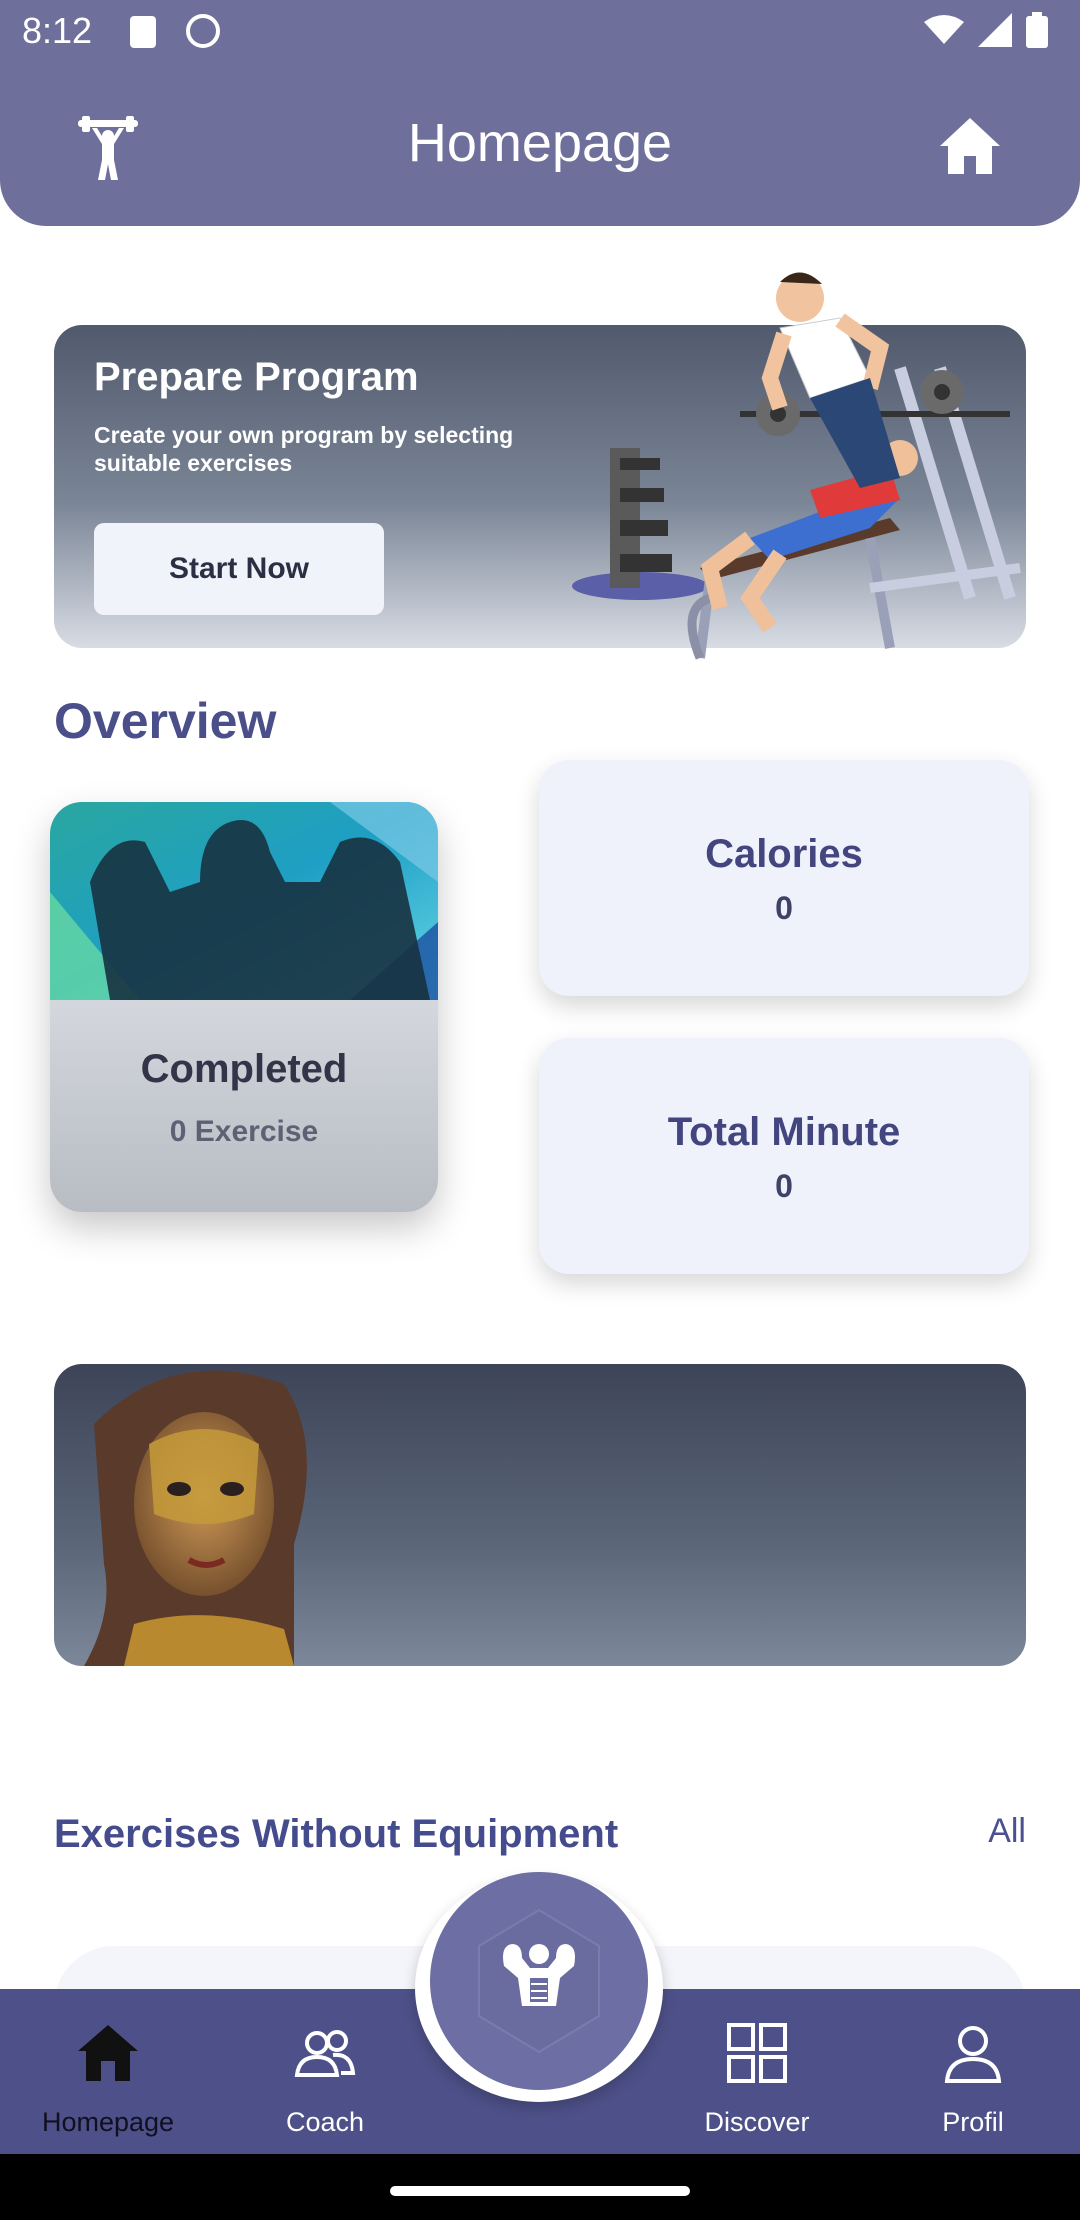 The height and width of the screenshot is (2220, 1080). I want to click on completed-value: 0 Exercise, so click(244, 1131).